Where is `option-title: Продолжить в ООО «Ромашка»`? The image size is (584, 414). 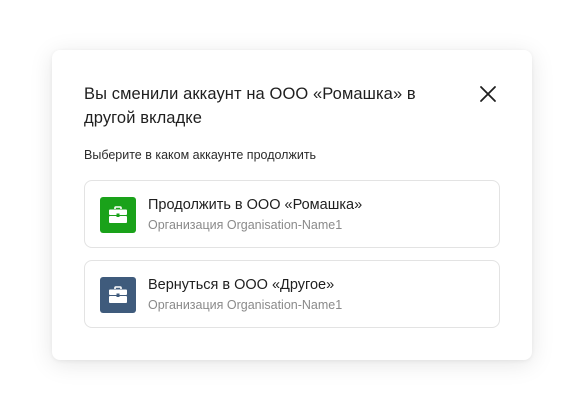 option-title: Продолжить в ООО «Ромашка» is located at coordinates (255, 205).